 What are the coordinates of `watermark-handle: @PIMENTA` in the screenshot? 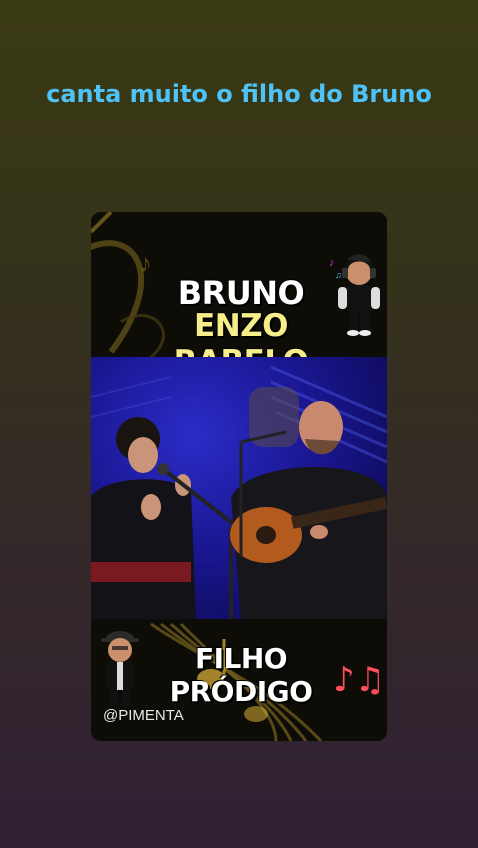 It's located at (143, 715).